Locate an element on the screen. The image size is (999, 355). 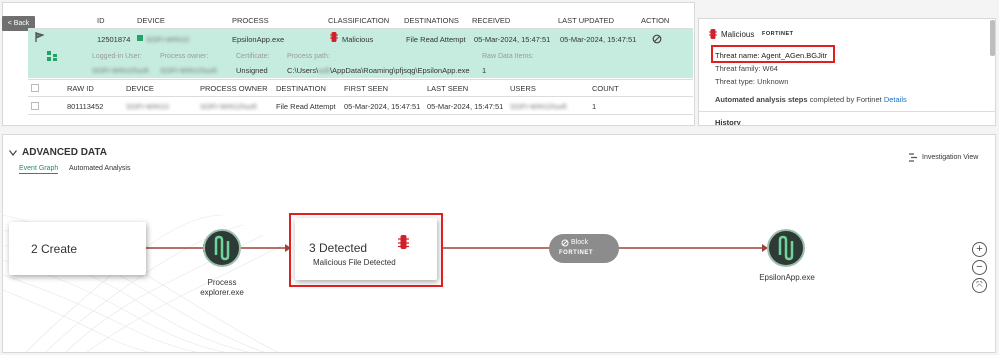
create-node: 2 Create is located at coordinates (77, 248).